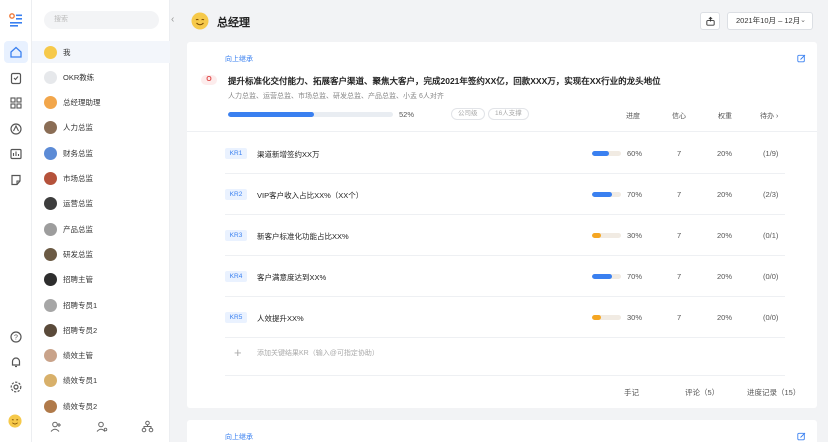 This screenshot has width=828, height=442. Describe the element at coordinates (770, 235) in the screenshot. I see `kr-todo: (0/1)` at that location.